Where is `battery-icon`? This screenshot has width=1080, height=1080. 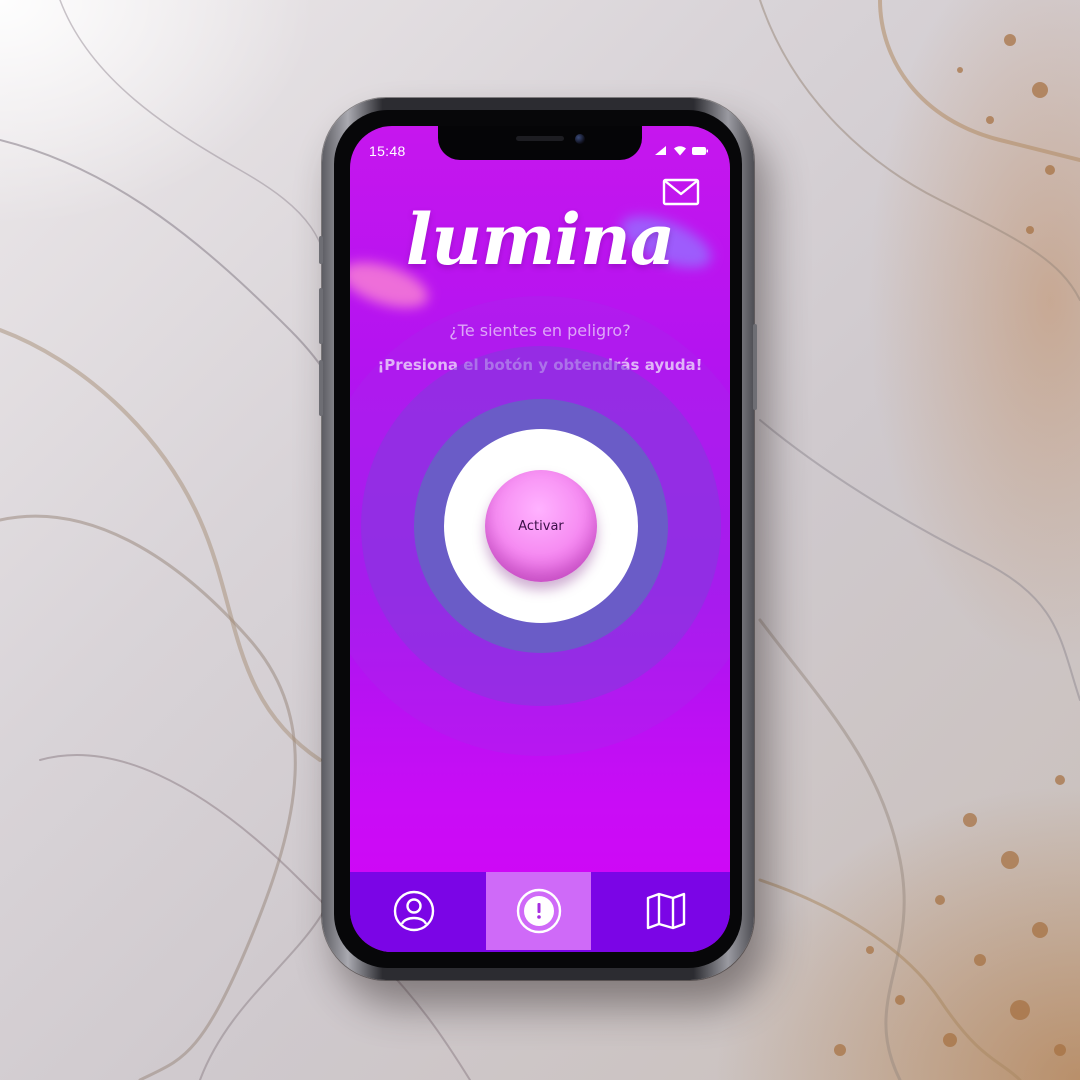
battery-icon is located at coordinates (700, 150).